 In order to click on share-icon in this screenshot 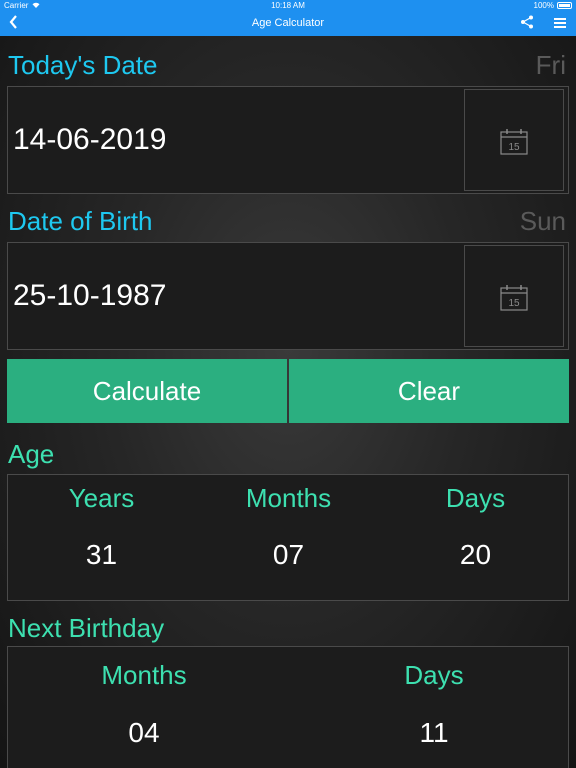, I will do `click(528, 23)`.